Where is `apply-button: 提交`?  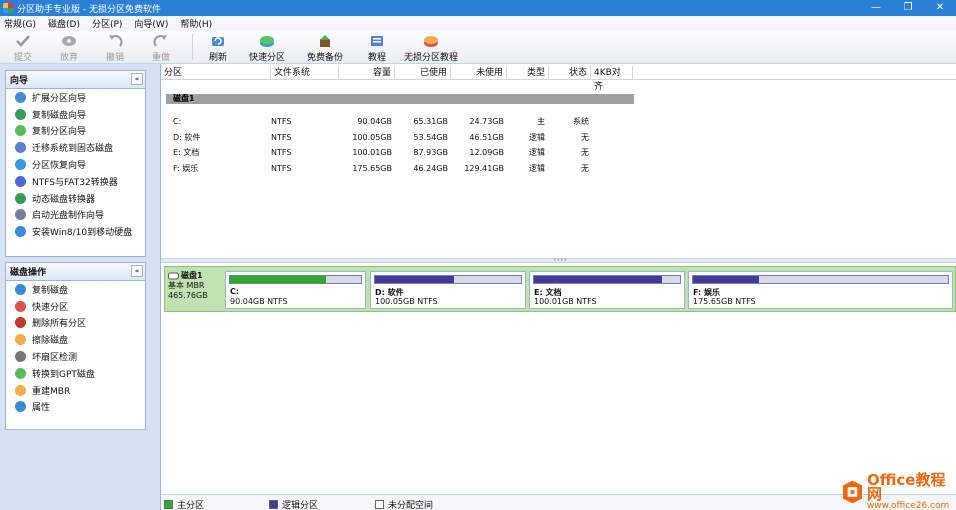 apply-button: 提交 is located at coordinates (23, 47).